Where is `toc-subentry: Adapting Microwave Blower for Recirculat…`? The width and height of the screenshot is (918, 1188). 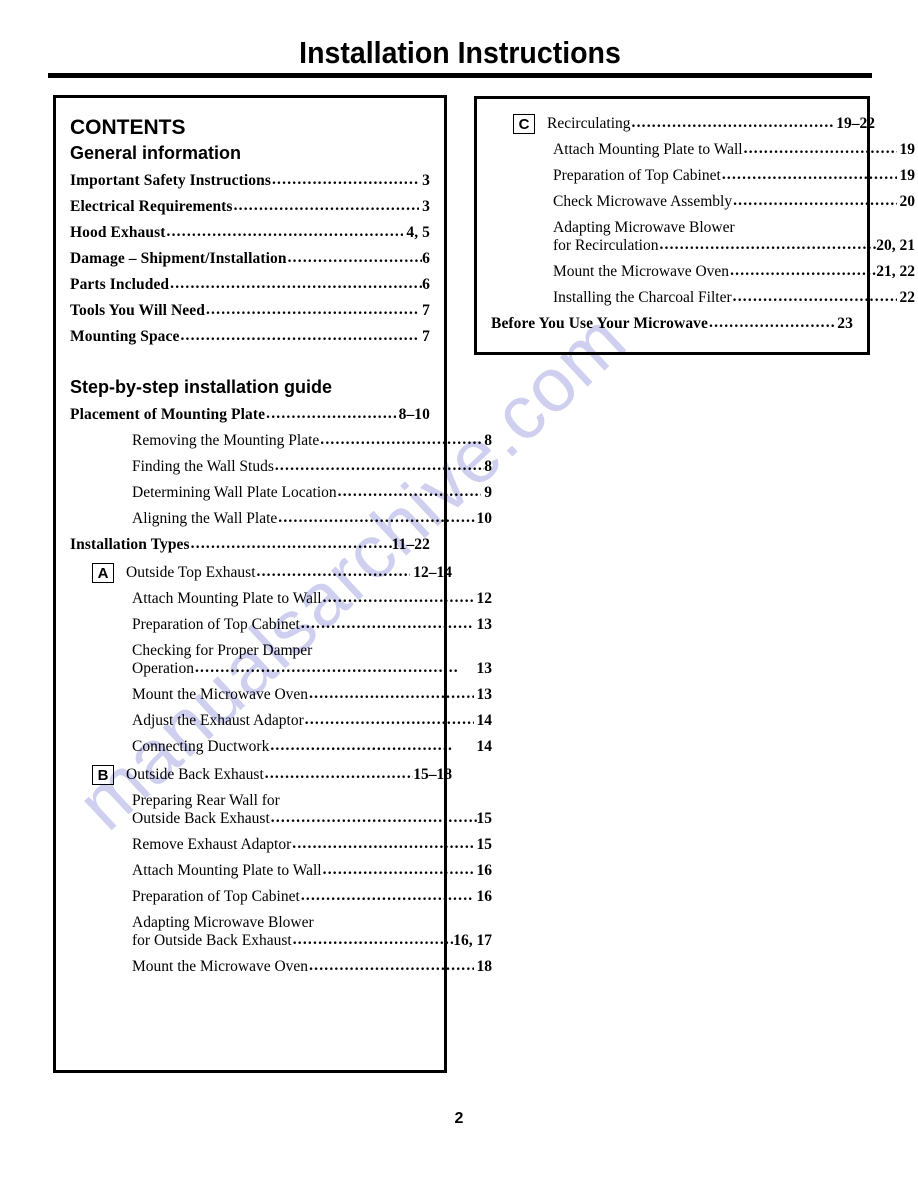 toc-subentry: Adapting Microwave Blower for Recirculat… is located at coordinates (703, 237).